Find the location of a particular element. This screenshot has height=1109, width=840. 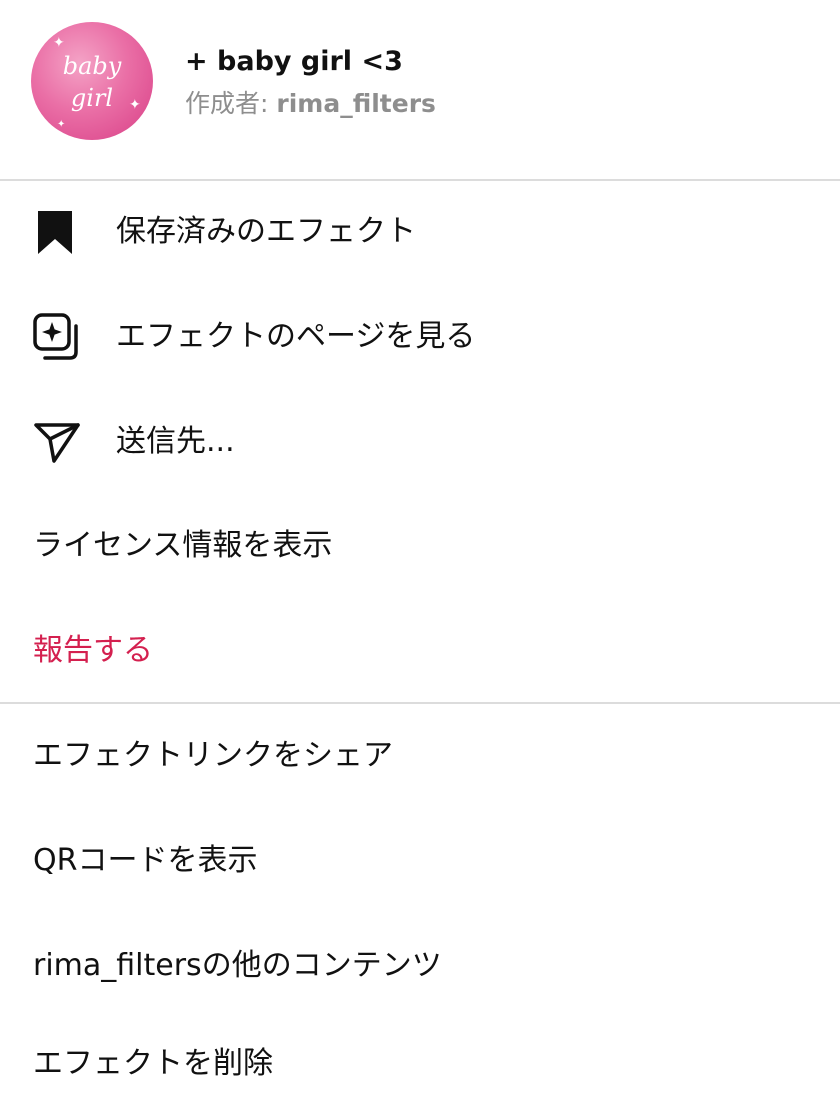

menu-item-show-qr: QRコードを表示 is located at coordinates (420, 861).